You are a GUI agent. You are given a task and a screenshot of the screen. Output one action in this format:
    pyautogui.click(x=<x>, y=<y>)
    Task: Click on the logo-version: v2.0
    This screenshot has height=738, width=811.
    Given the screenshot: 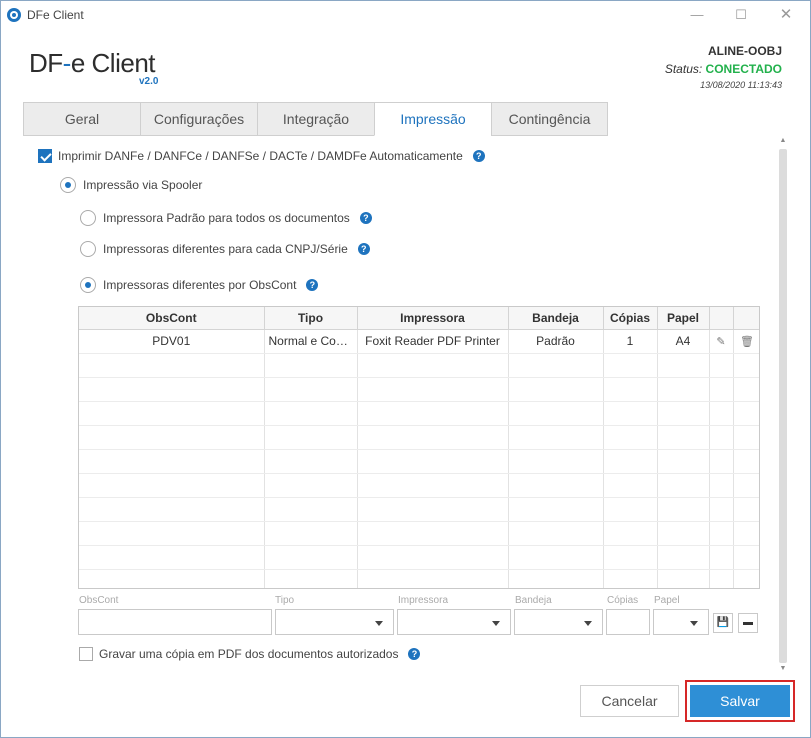 What is the action you would take?
    pyautogui.click(x=149, y=81)
    